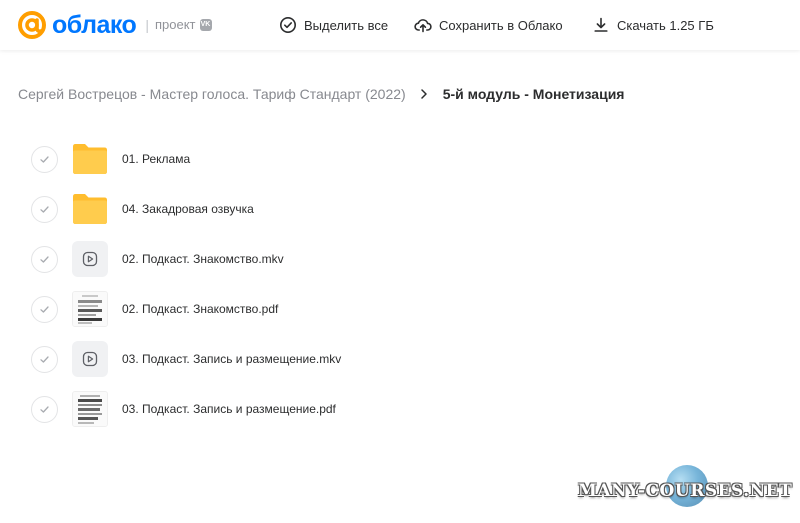 The height and width of the screenshot is (523, 800). Describe the element at coordinates (175, 24) in the screenshot. I see `logo-project-label: проект` at that location.